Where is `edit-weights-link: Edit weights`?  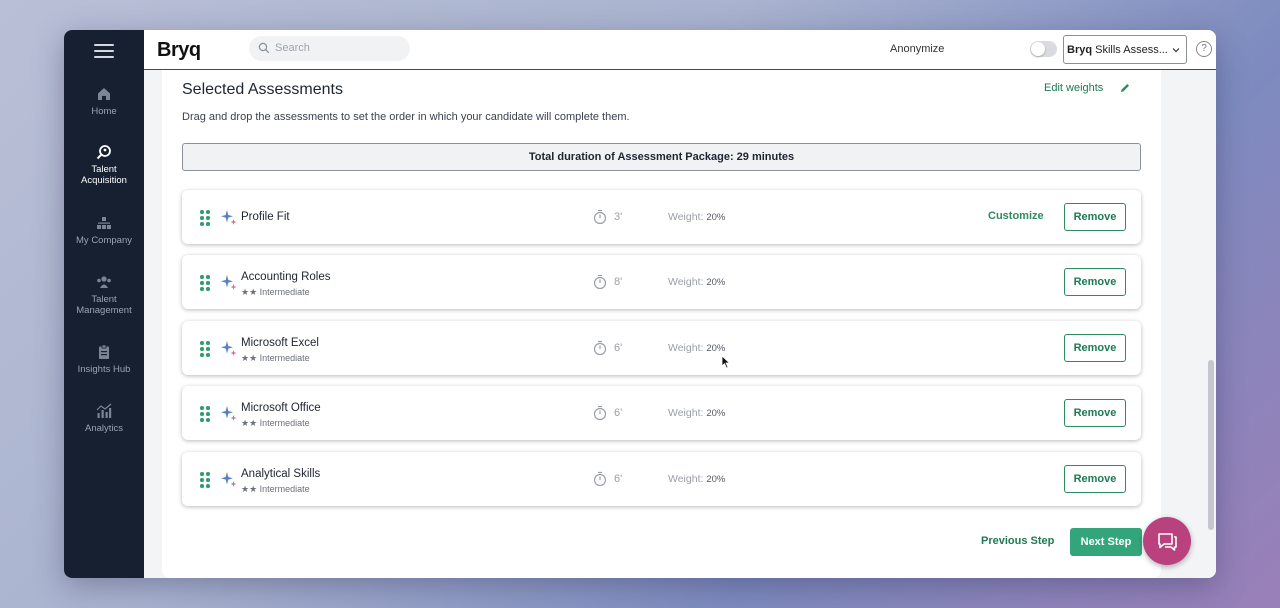 edit-weights-link: Edit weights is located at coordinates (1073, 88).